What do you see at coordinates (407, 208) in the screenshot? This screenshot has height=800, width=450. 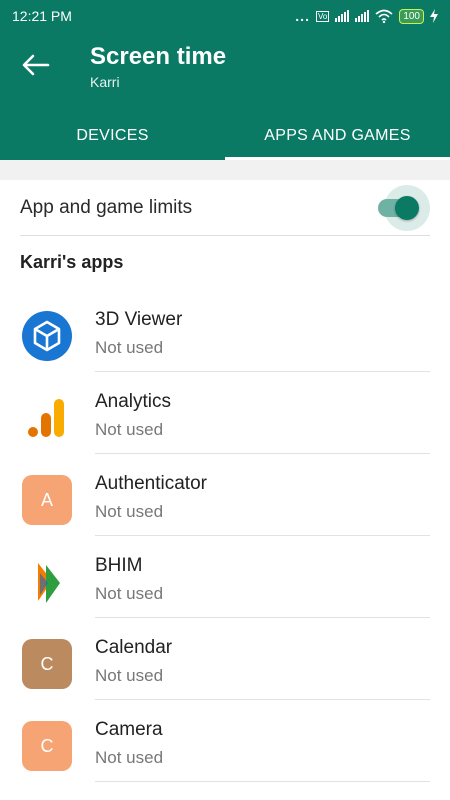 I see `toggle-thumb` at bounding box center [407, 208].